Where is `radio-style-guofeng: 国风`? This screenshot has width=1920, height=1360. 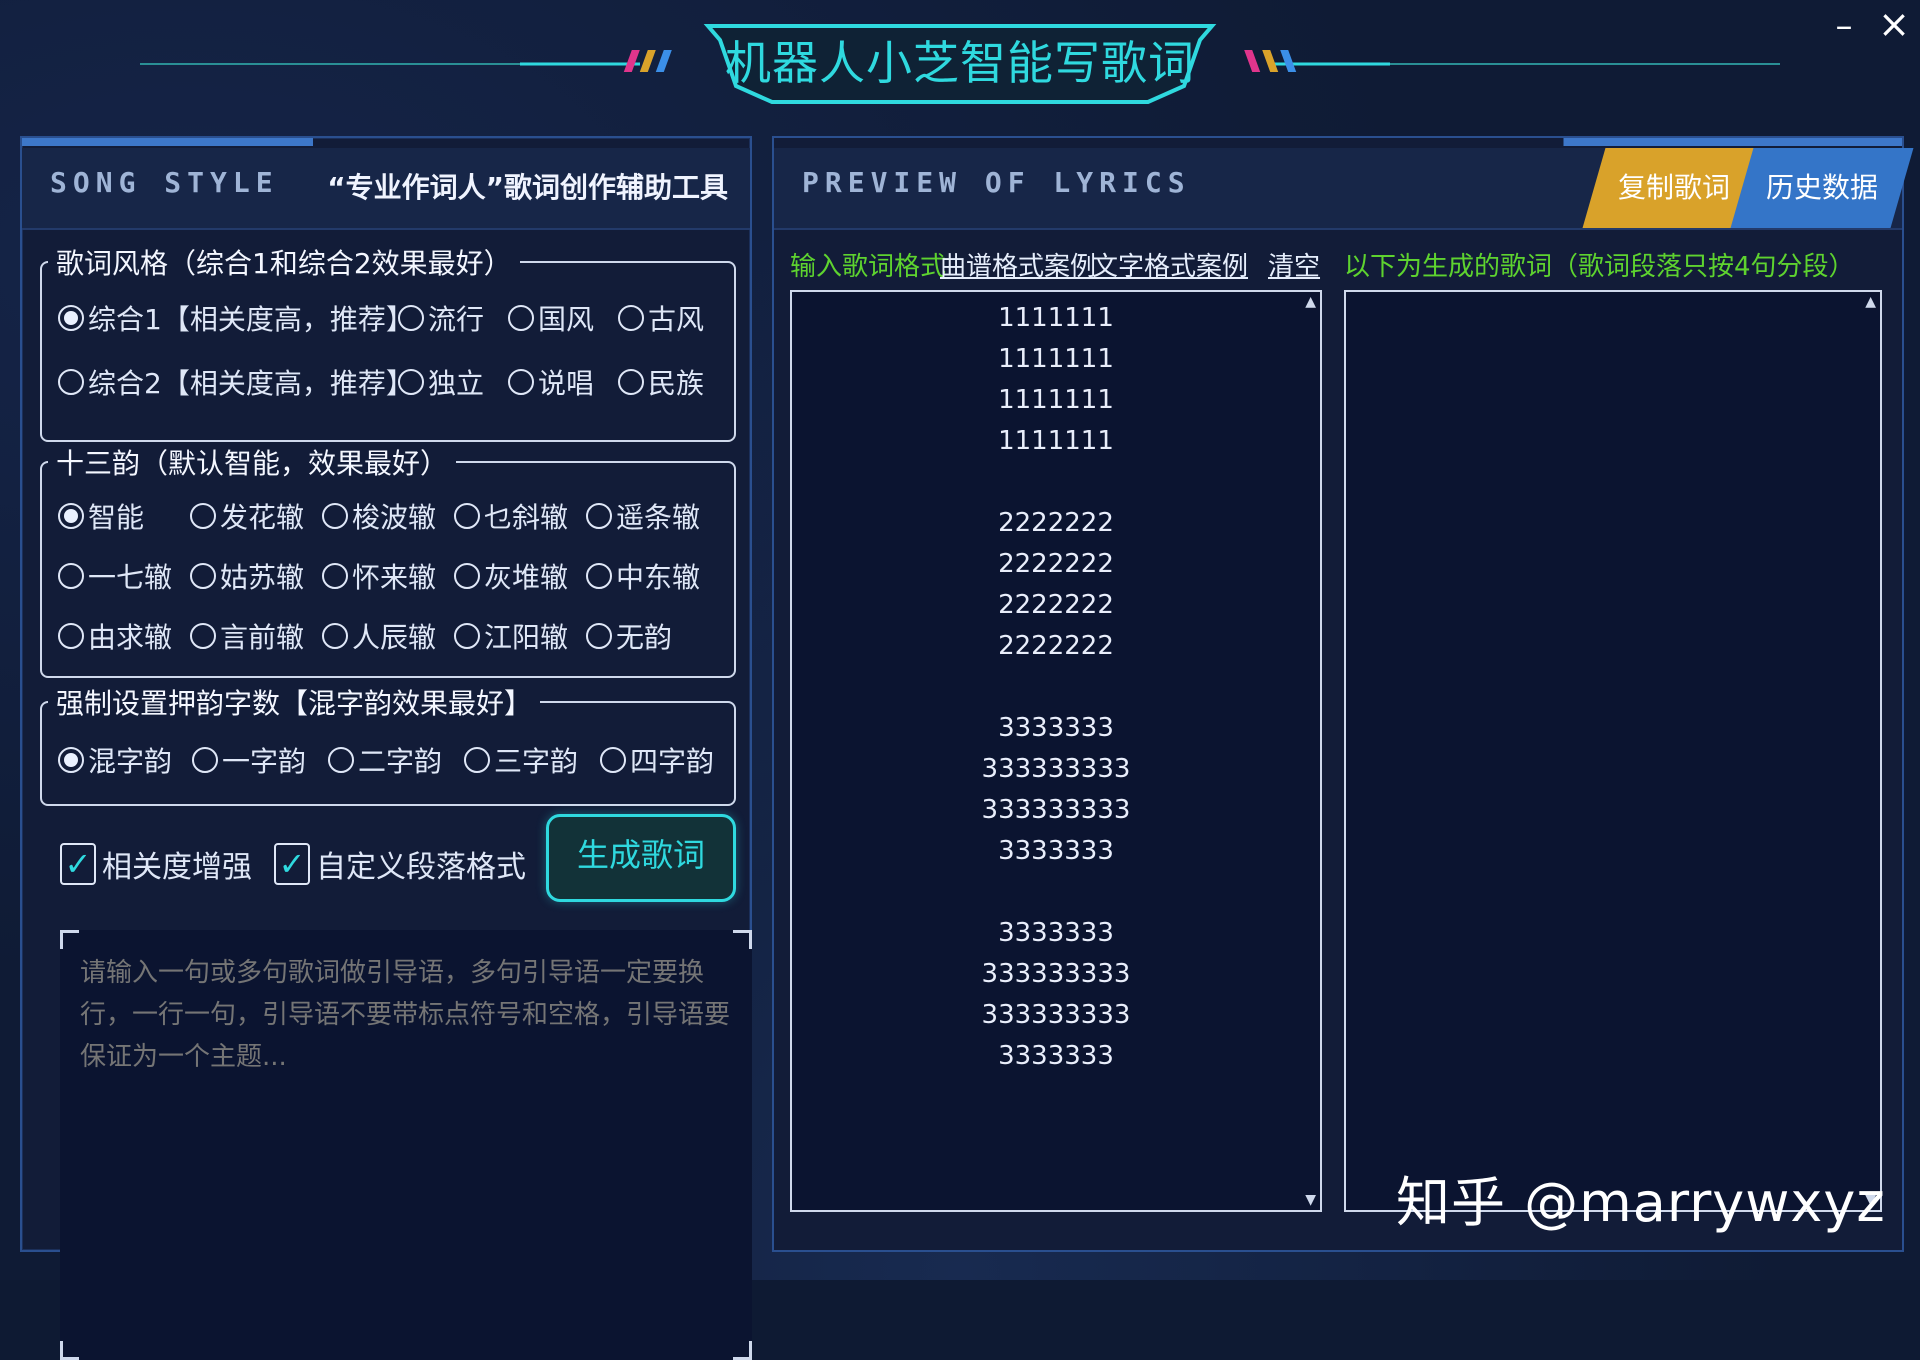 radio-style-guofeng: 国风 is located at coordinates (551, 318).